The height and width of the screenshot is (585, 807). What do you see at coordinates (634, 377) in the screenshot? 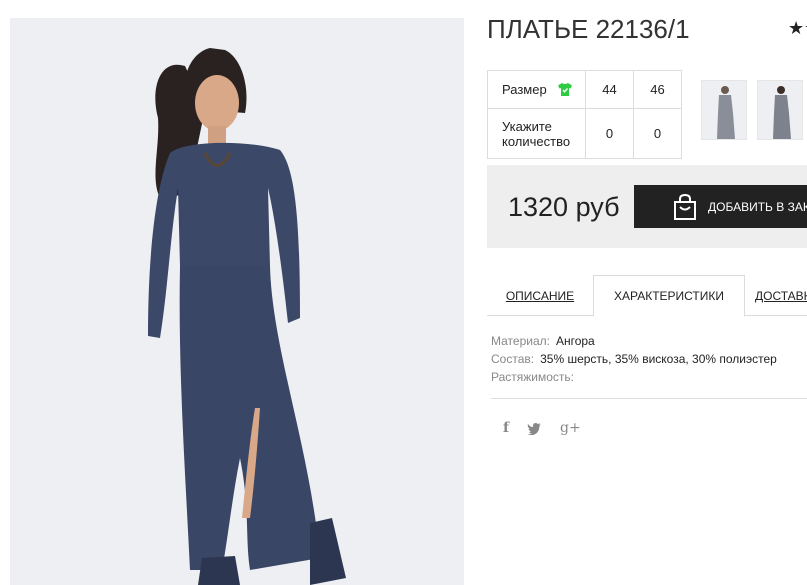
I see `characteristic-row: Растяжимость:` at bounding box center [634, 377].